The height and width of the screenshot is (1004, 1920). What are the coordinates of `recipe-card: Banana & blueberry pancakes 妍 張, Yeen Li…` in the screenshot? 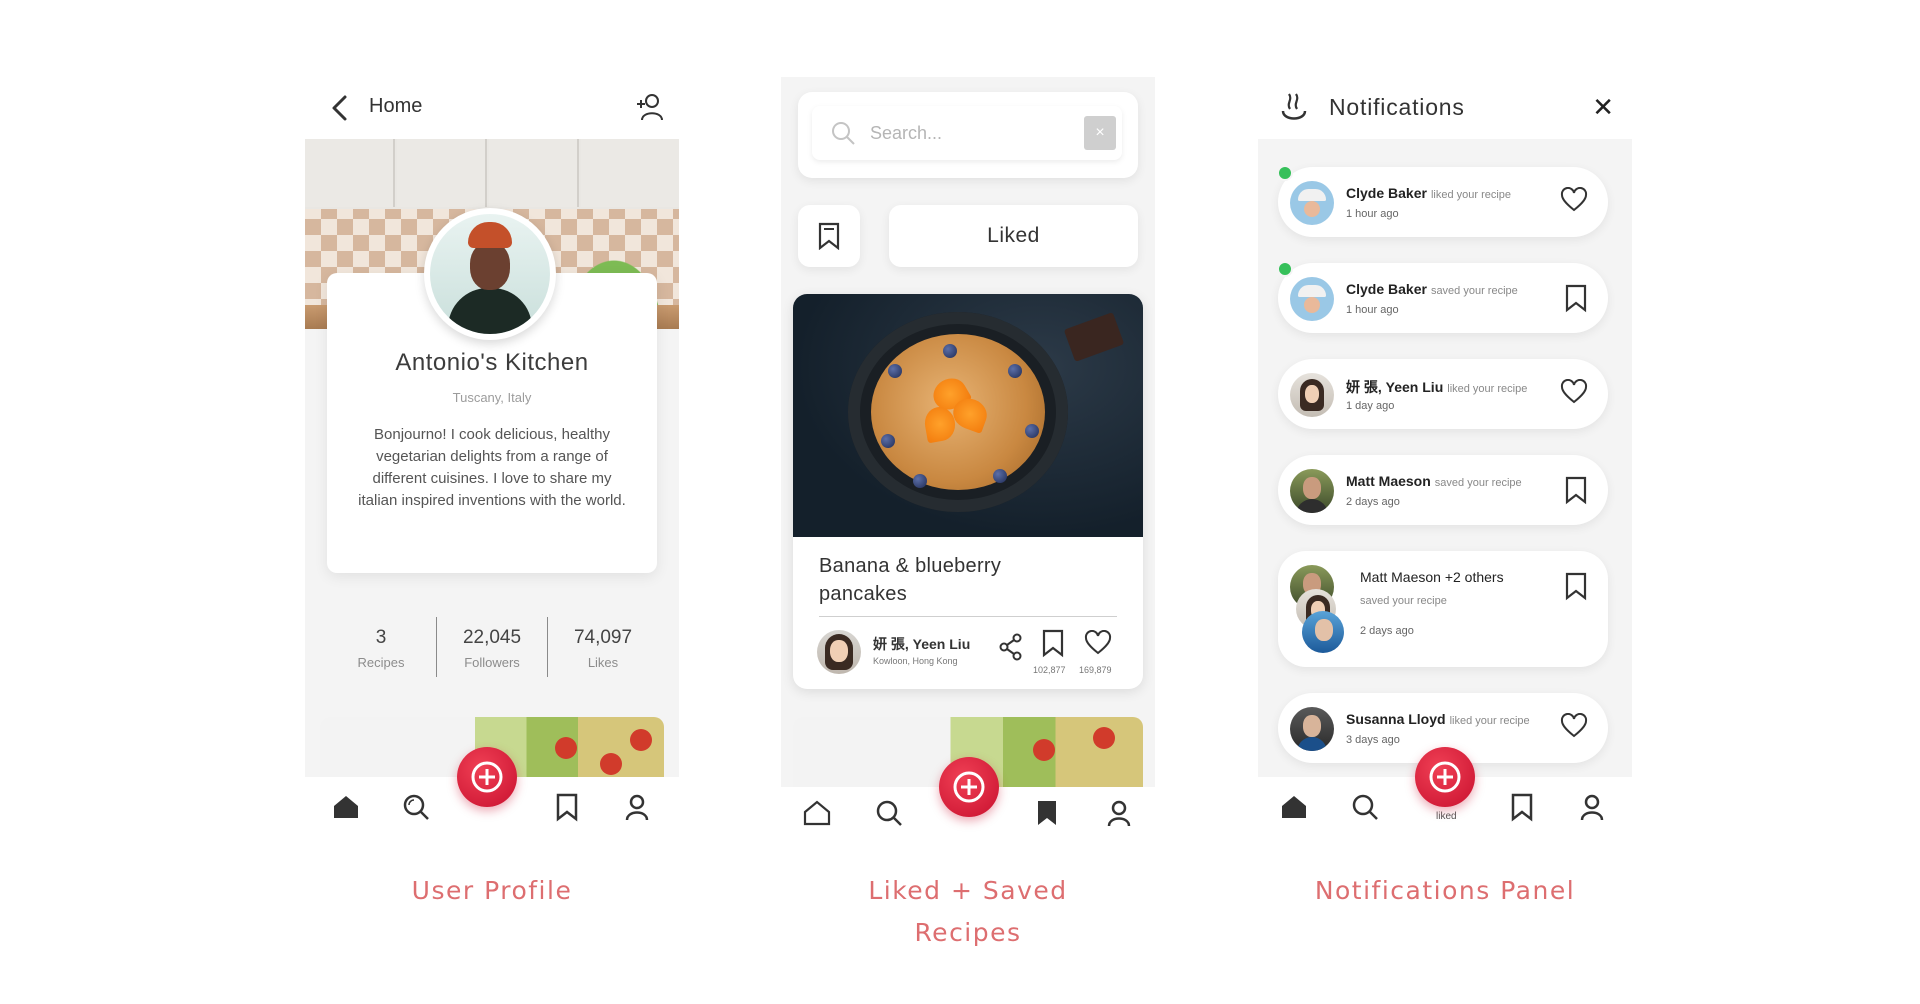 It's located at (968, 491).